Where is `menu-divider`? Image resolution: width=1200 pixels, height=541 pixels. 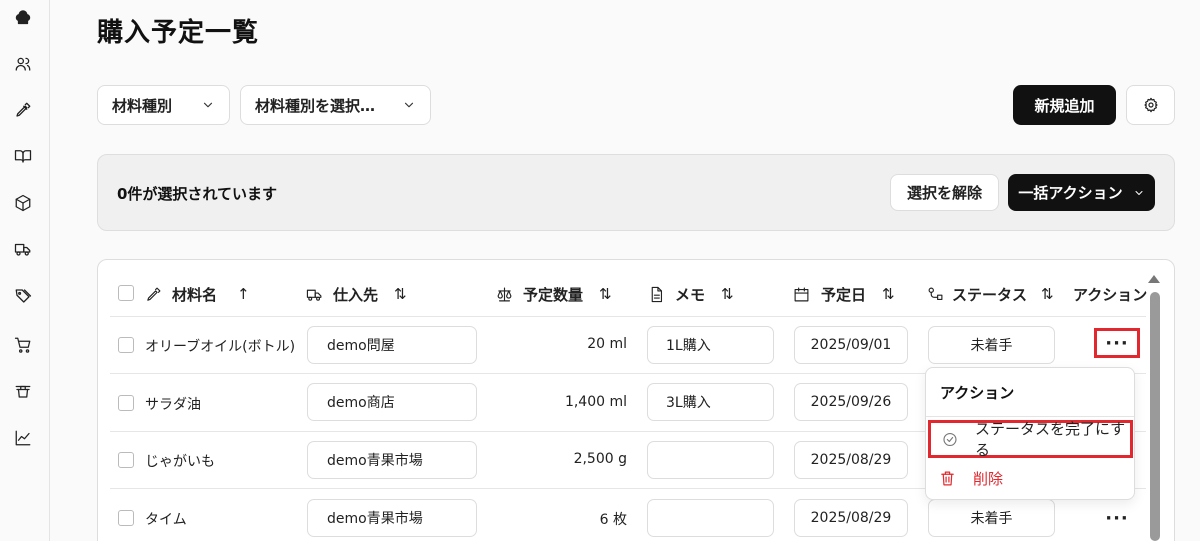 menu-divider is located at coordinates (1030, 416).